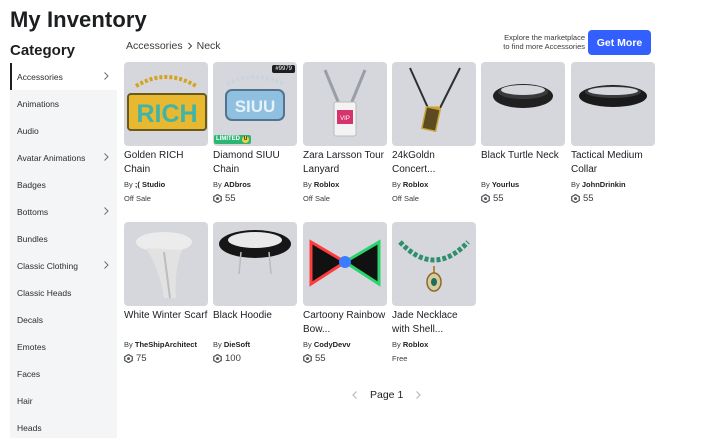  Describe the element at coordinates (166, 323) in the screenshot. I see `item-name: White Winter Scarf` at that location.